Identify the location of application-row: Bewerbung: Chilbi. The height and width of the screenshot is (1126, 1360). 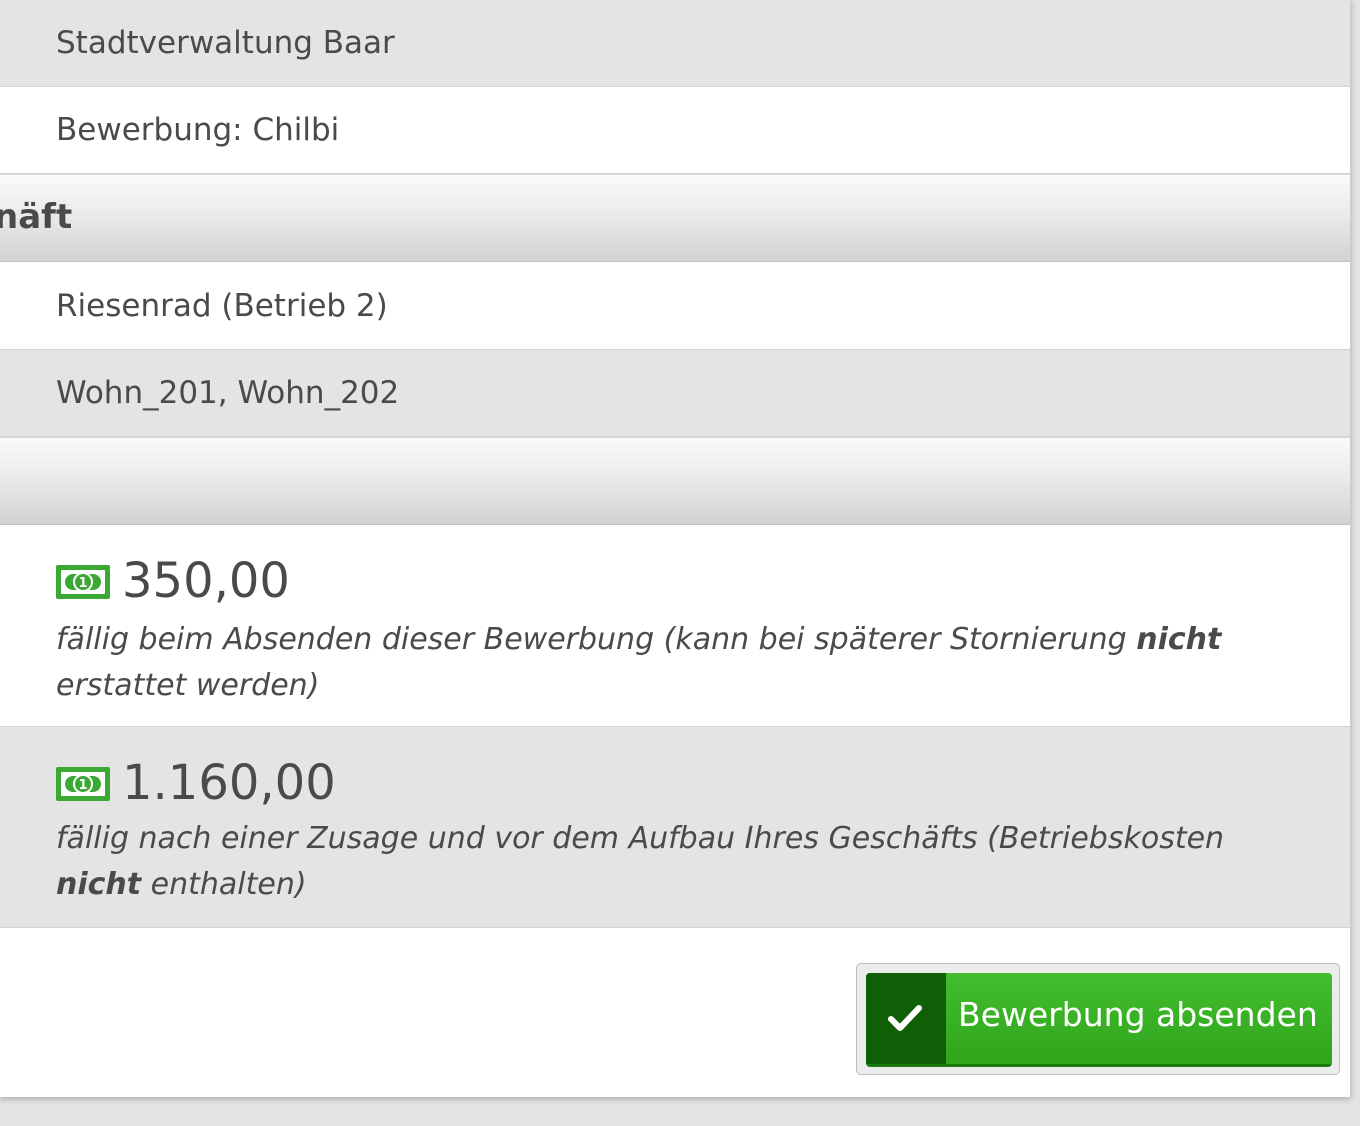
(675, 130).